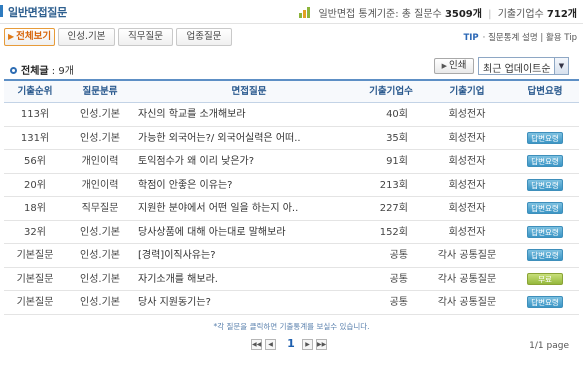  Describe the element at coordinates (35, 161) in the screenshot. I see `rank-cell: 56위` at that location.